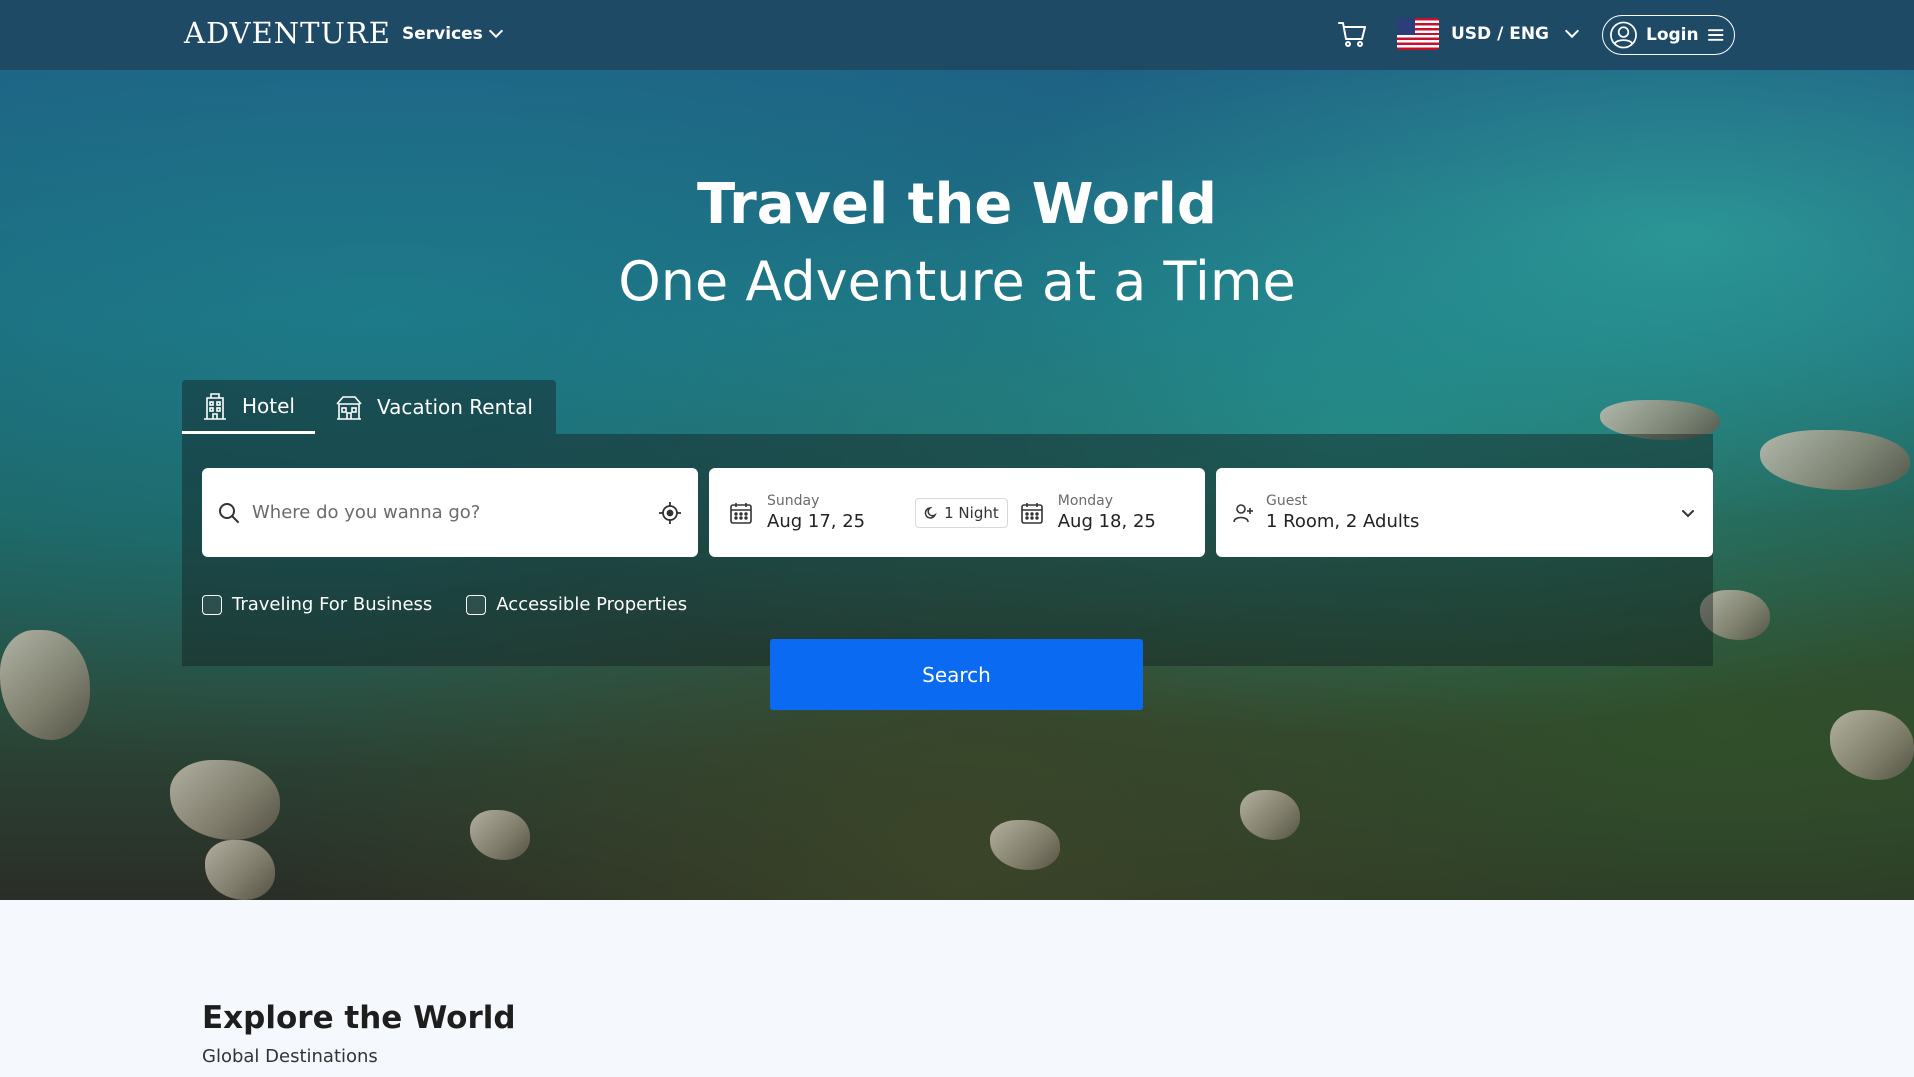 The height and width of the screenshot is (1077, 1914). I want to click on booking-type-tabs: Hotel Vacation Rental, so click(369, 407).